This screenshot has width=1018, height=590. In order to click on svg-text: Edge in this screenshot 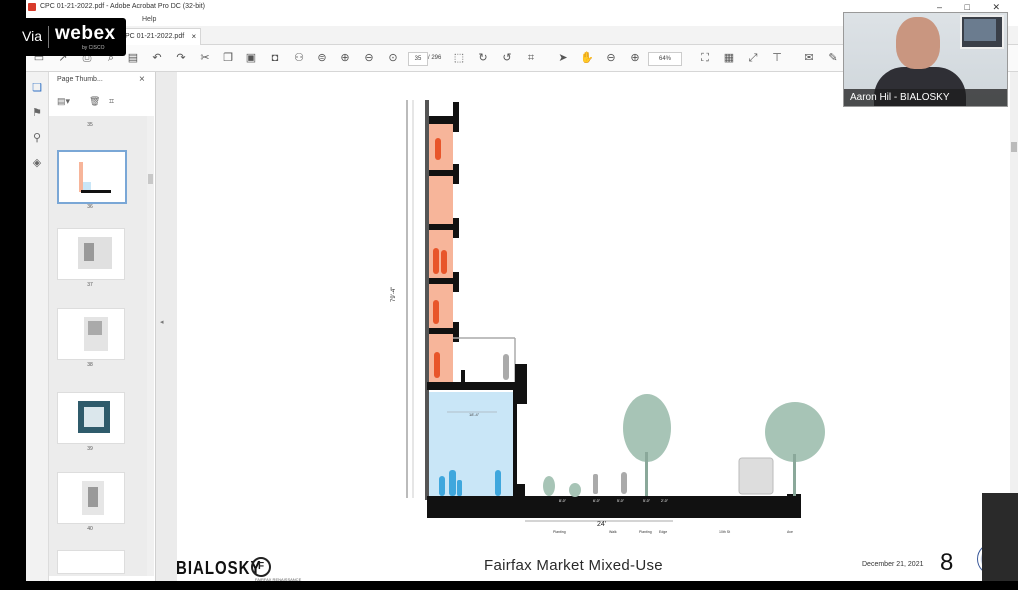, I will do `click(663, 532)`.